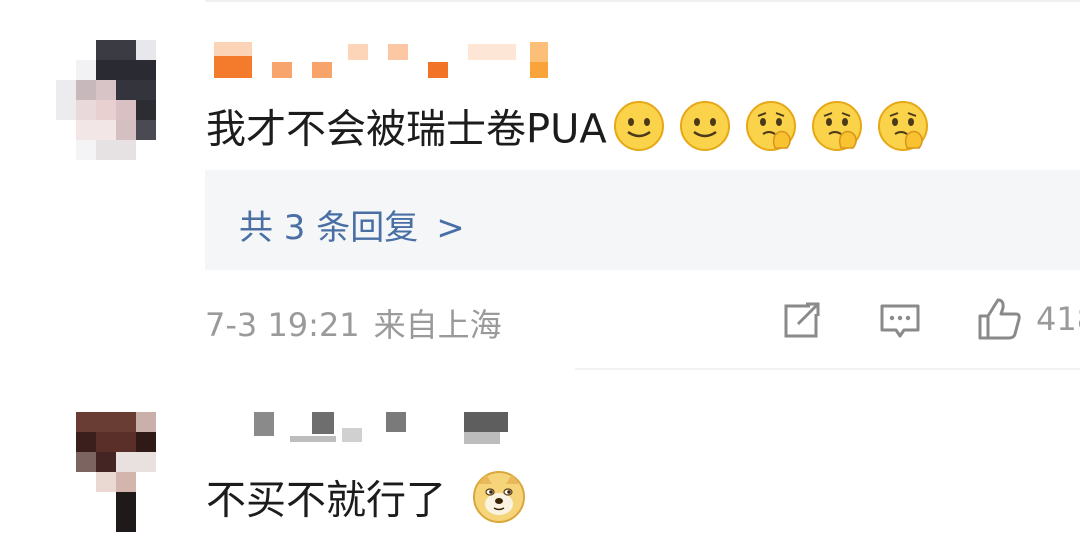 The image size is (1080, 544). What do you see at coordinates (282, 325) in the screenshot?
I see `timestamp: 7-3 19:21` at bounding box center [282, 325].